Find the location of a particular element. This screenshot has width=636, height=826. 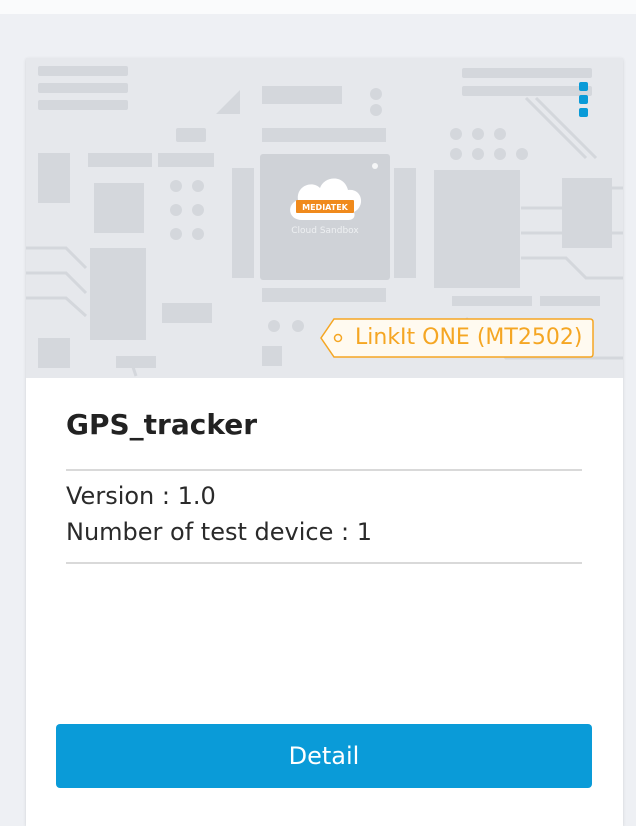

logo-subtitle: Cloud Sandbox is located at coordinates (325, 231).